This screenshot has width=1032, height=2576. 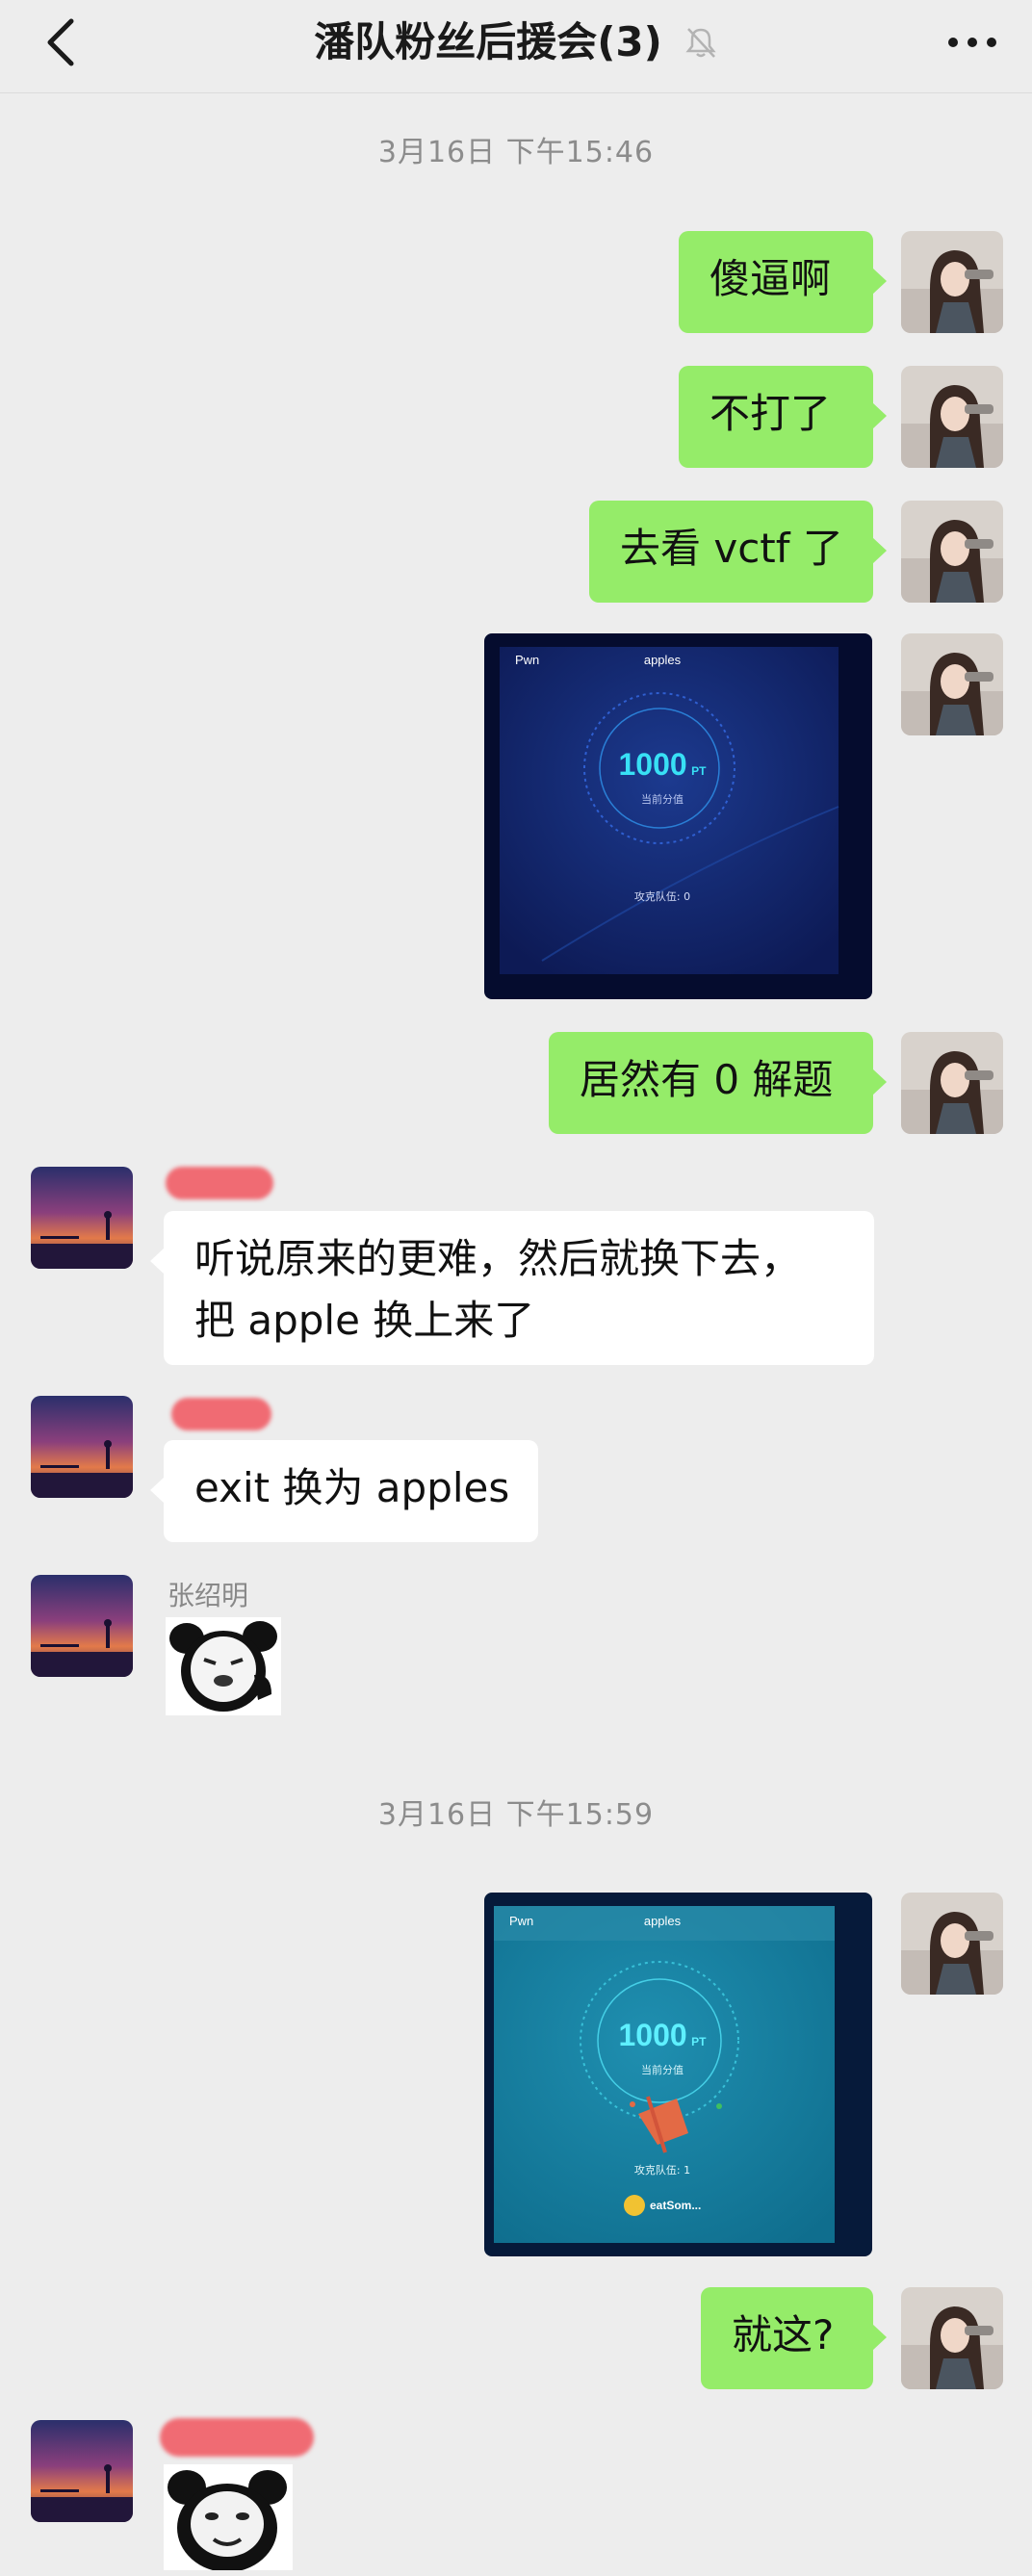 What do you see at coordinates (516, 1815) in the screenshot?
I see `timestamp: 3月16日 下午15:59` at bounding box center [516, 1815].